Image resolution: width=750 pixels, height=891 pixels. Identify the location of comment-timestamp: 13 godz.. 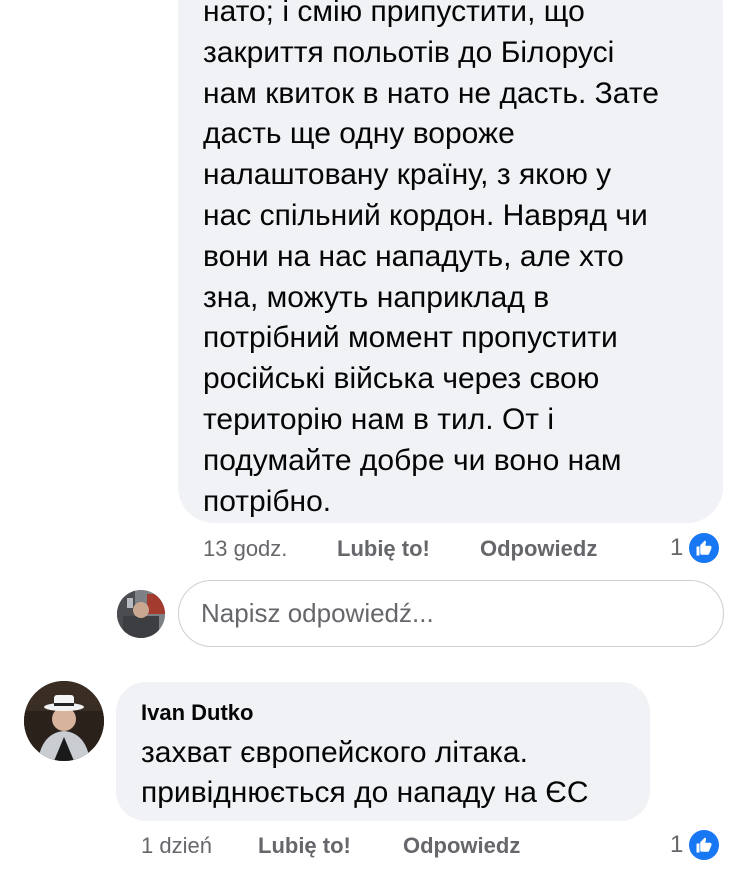
(245, 549).